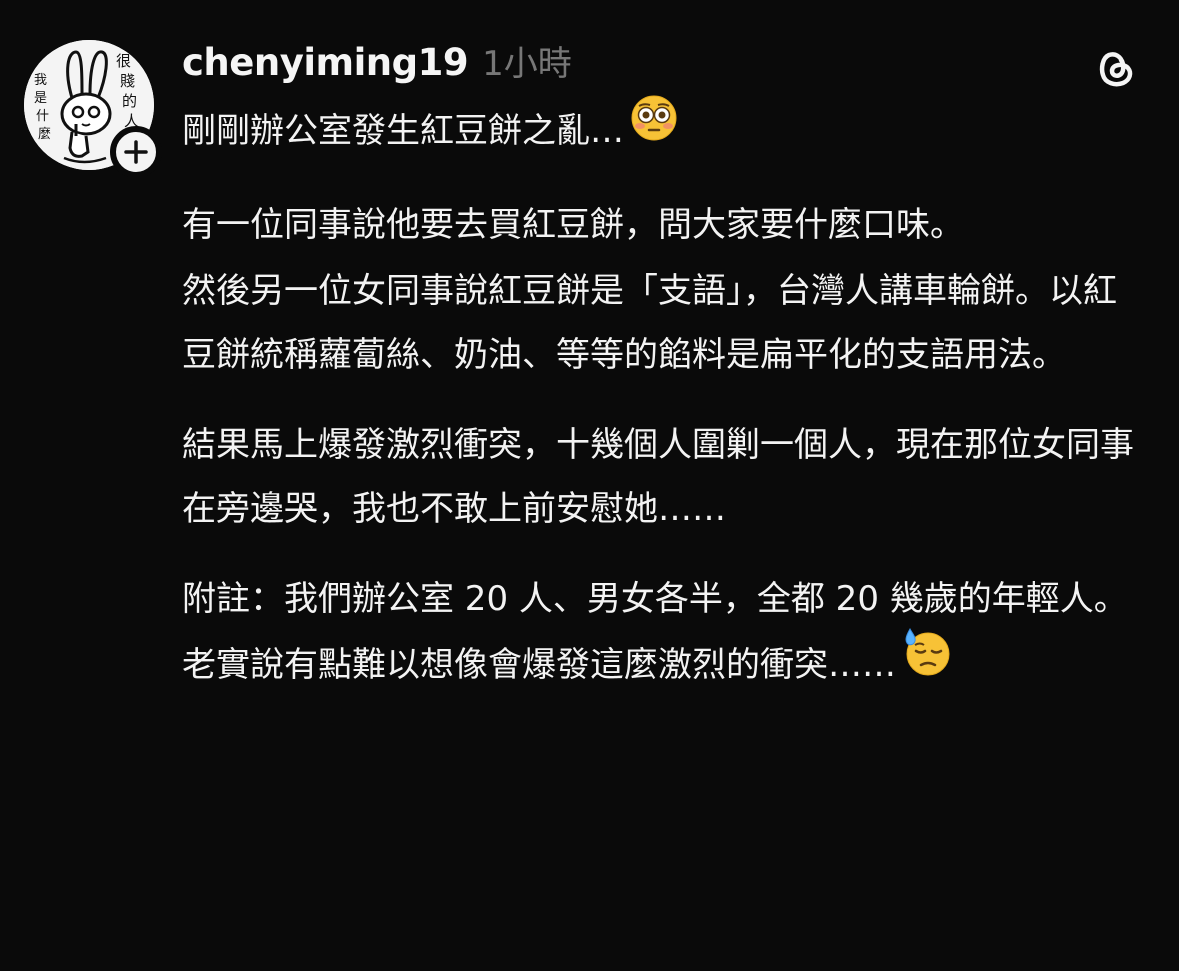 The image size is (1179, 971). I want to click on avatar-char-2: 的, so click(129, 101).